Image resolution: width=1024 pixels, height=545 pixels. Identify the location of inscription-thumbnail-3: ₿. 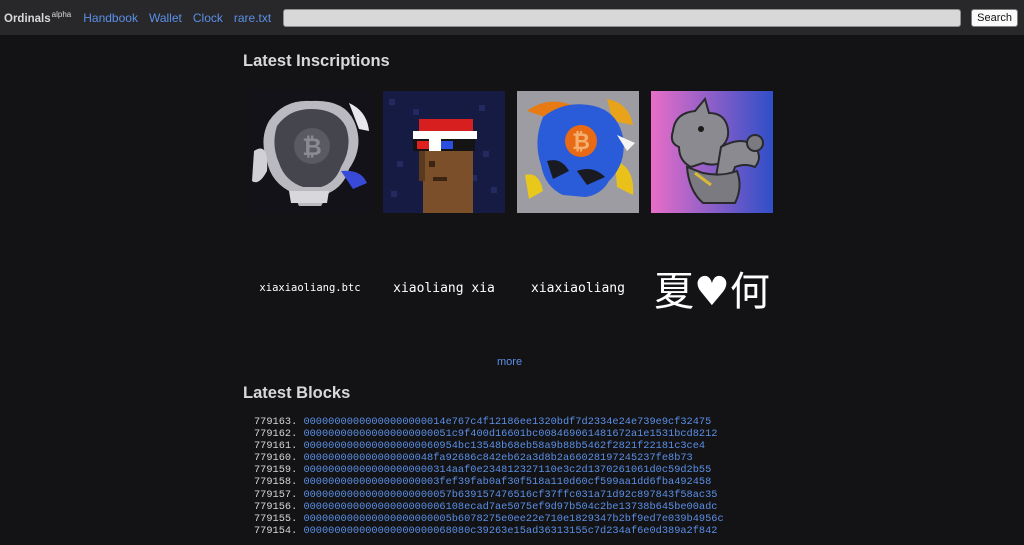
(578, 152).